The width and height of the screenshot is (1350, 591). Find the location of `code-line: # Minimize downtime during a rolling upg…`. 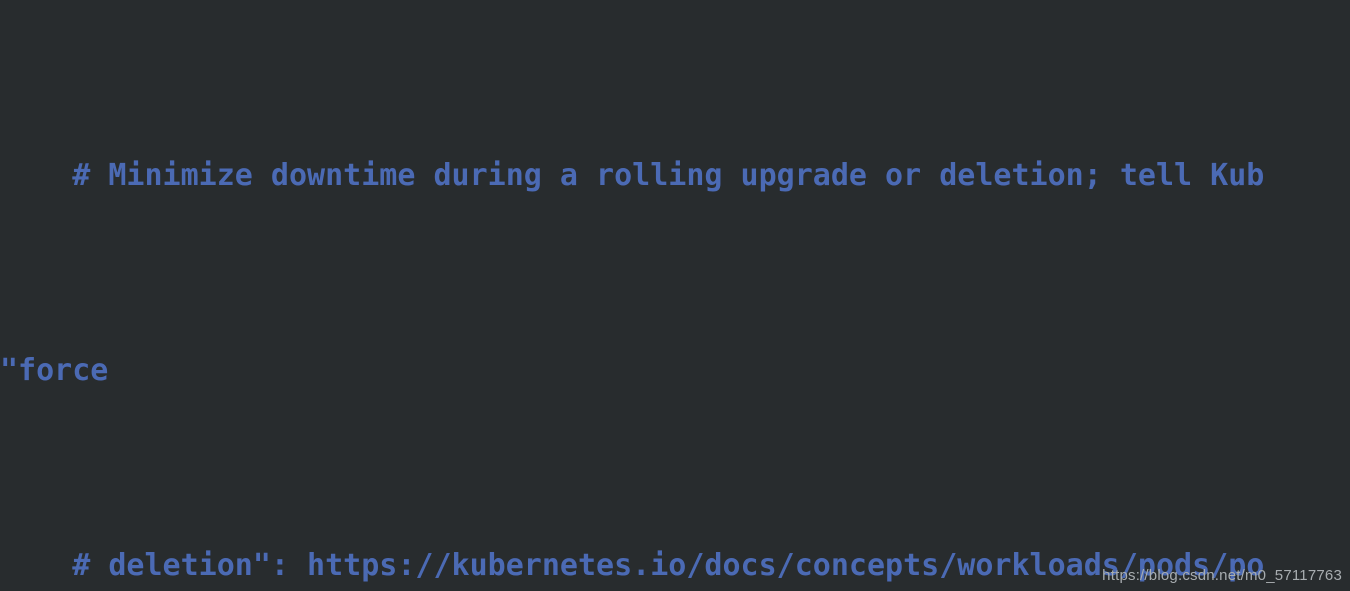

code-line: # Minimize downtime during a rolling upg… is located at coordinates (675, 175).